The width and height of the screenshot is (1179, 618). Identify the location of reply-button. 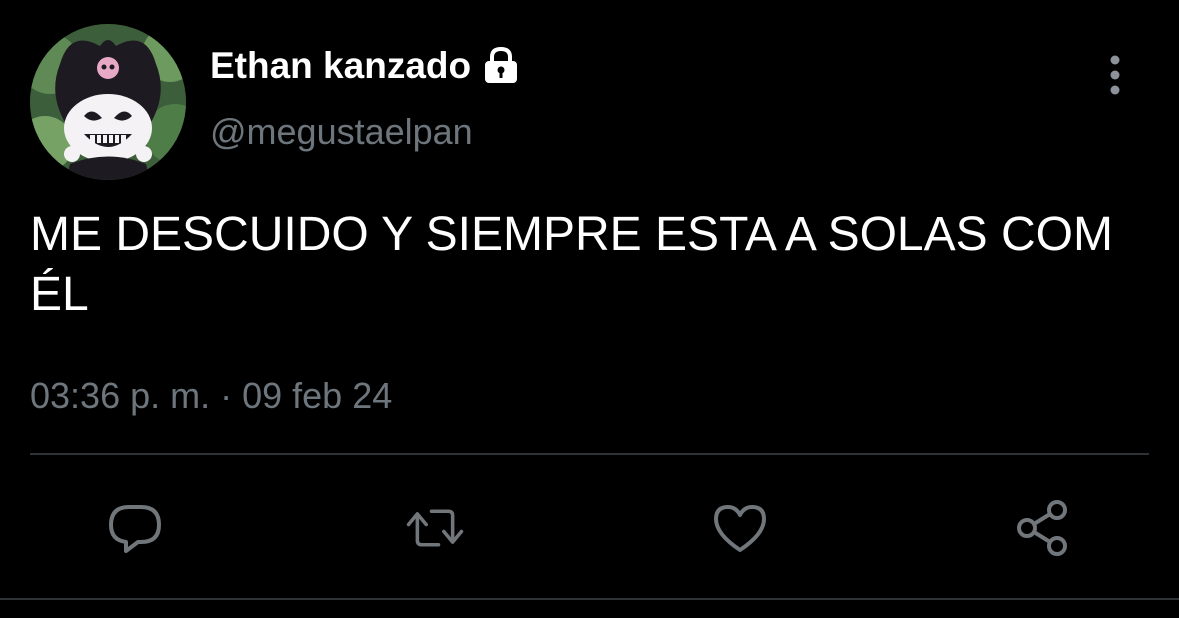
(135, 528).